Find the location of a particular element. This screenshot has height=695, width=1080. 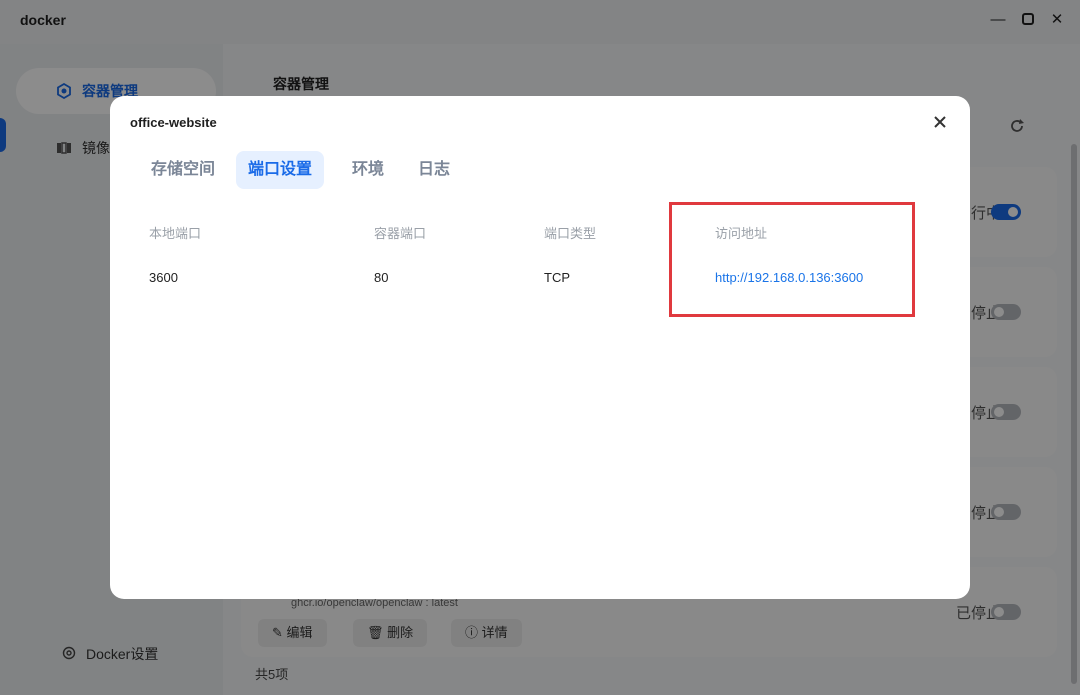

container-port-cell: 80 is located at coordinates (381, 277).